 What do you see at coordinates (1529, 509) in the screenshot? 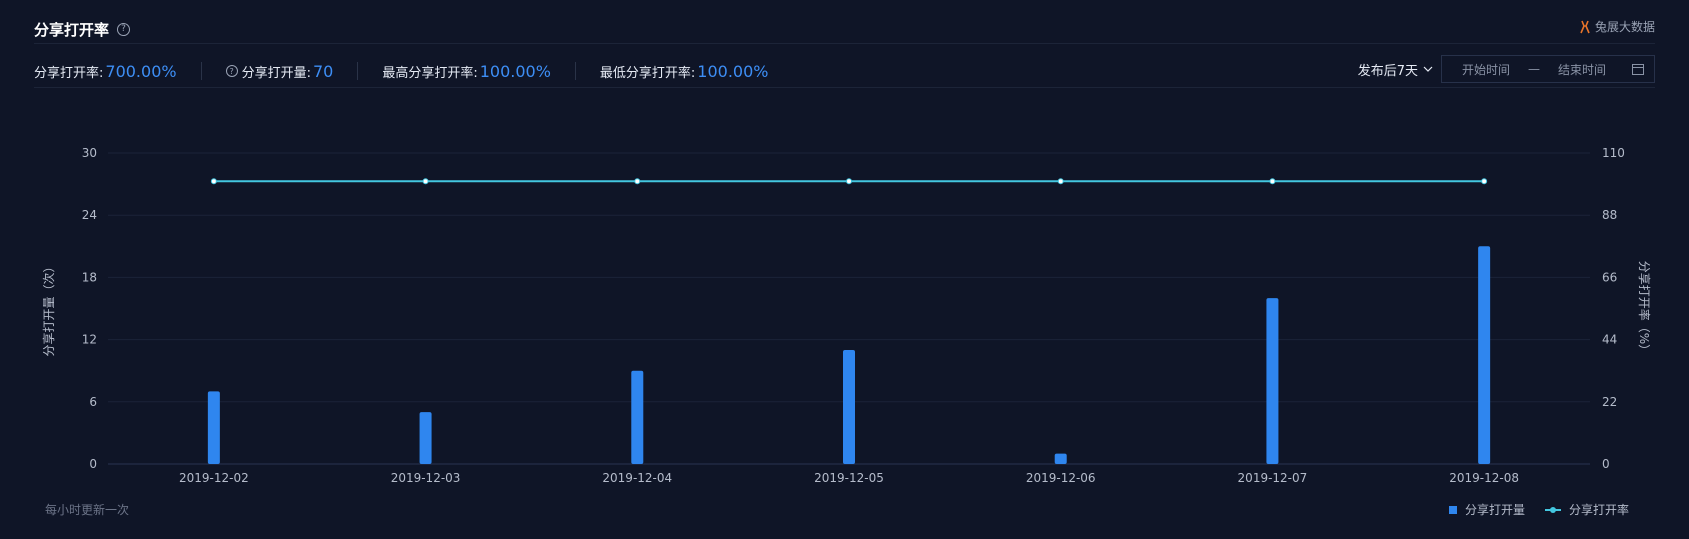
I see `chart-legend: 分享打开量 分享打开率` at bounding box center [1529, 509].